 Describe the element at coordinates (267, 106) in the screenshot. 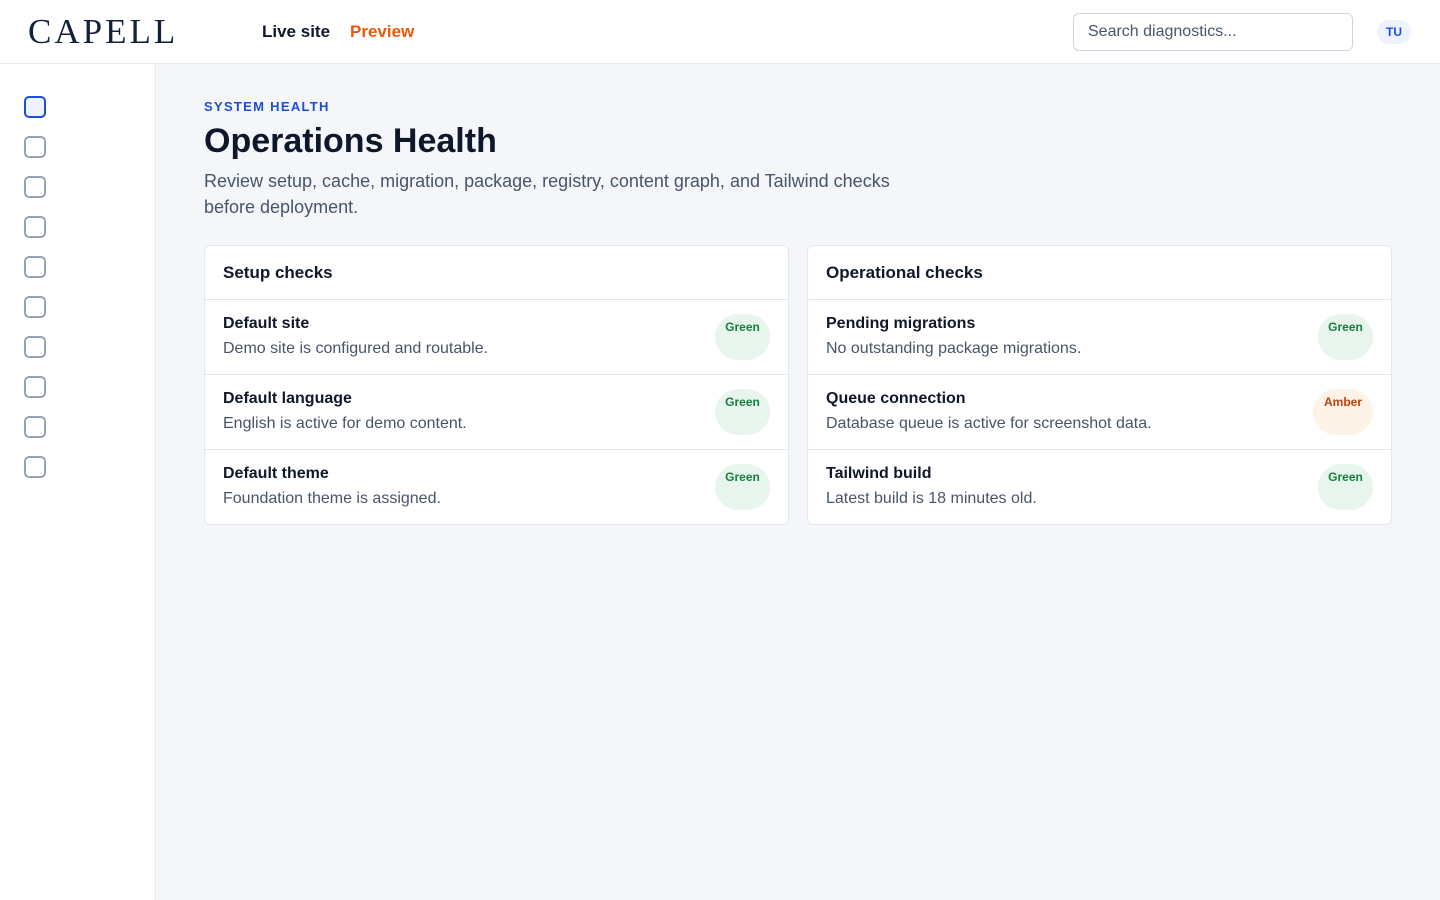

I see `page-eyebrow: SYSTEM HEALTH` at that location.